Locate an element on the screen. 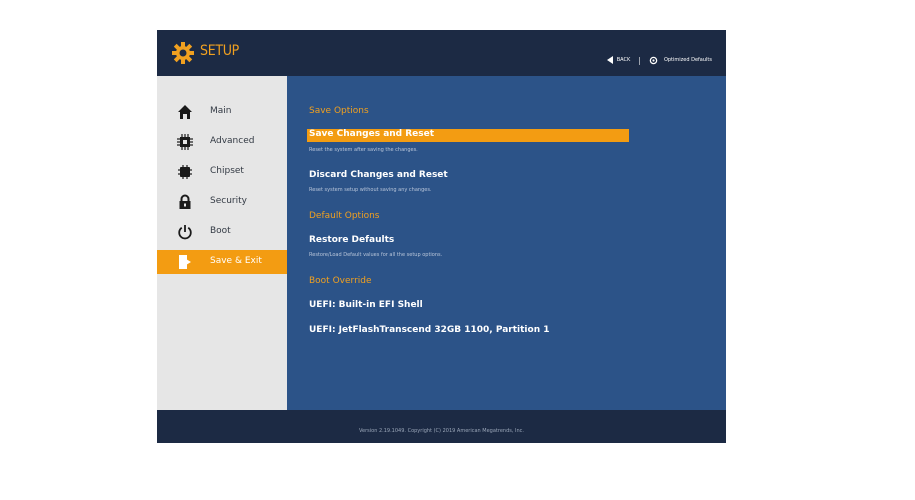 The height and width of the screenshot is (500, 915). sidebar-item-boot: Boot is located at coordinates (222, 232).